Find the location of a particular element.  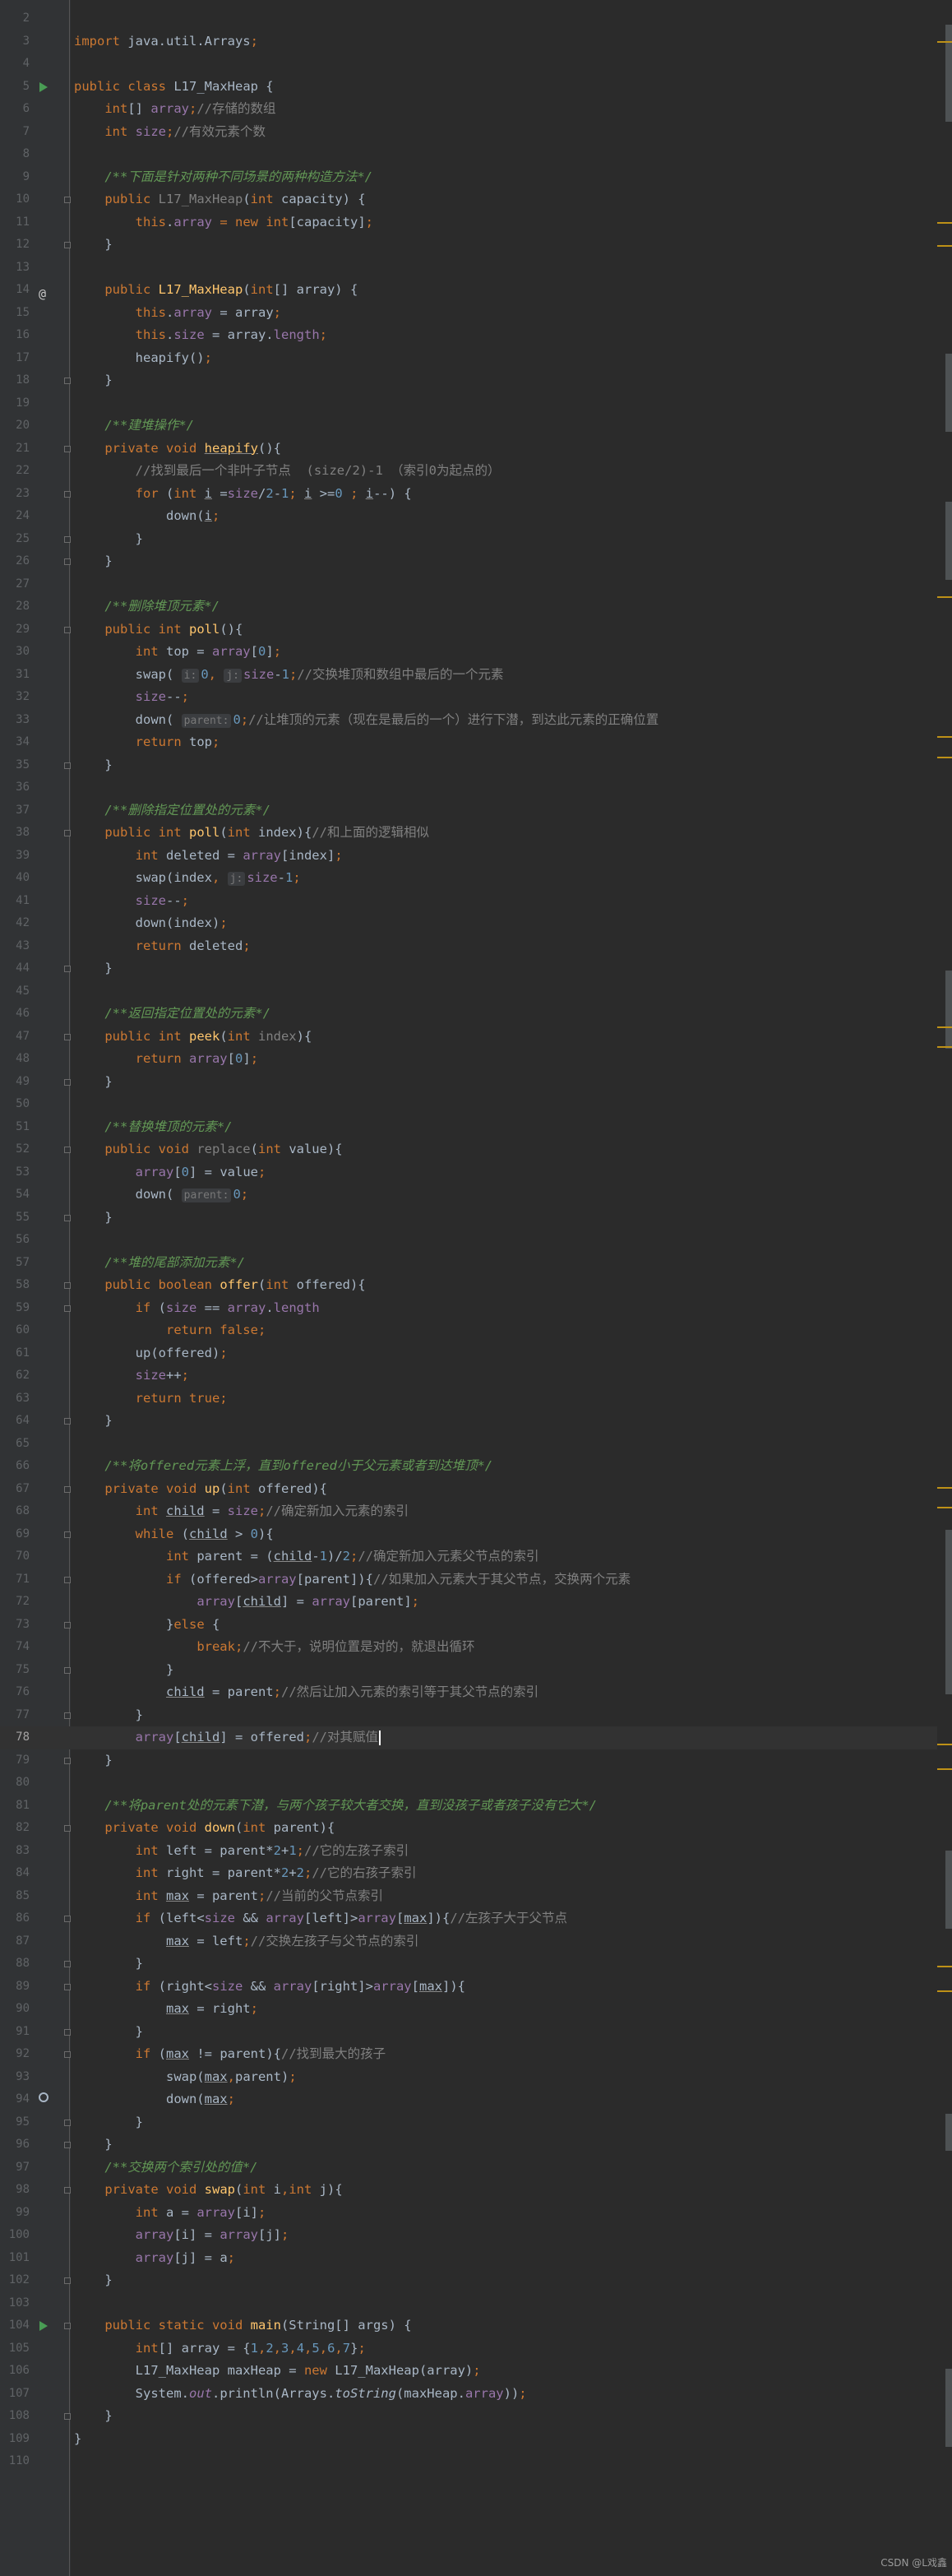

code-line: 20 /**建堆操作*/ is located at coordinates (468, 427).